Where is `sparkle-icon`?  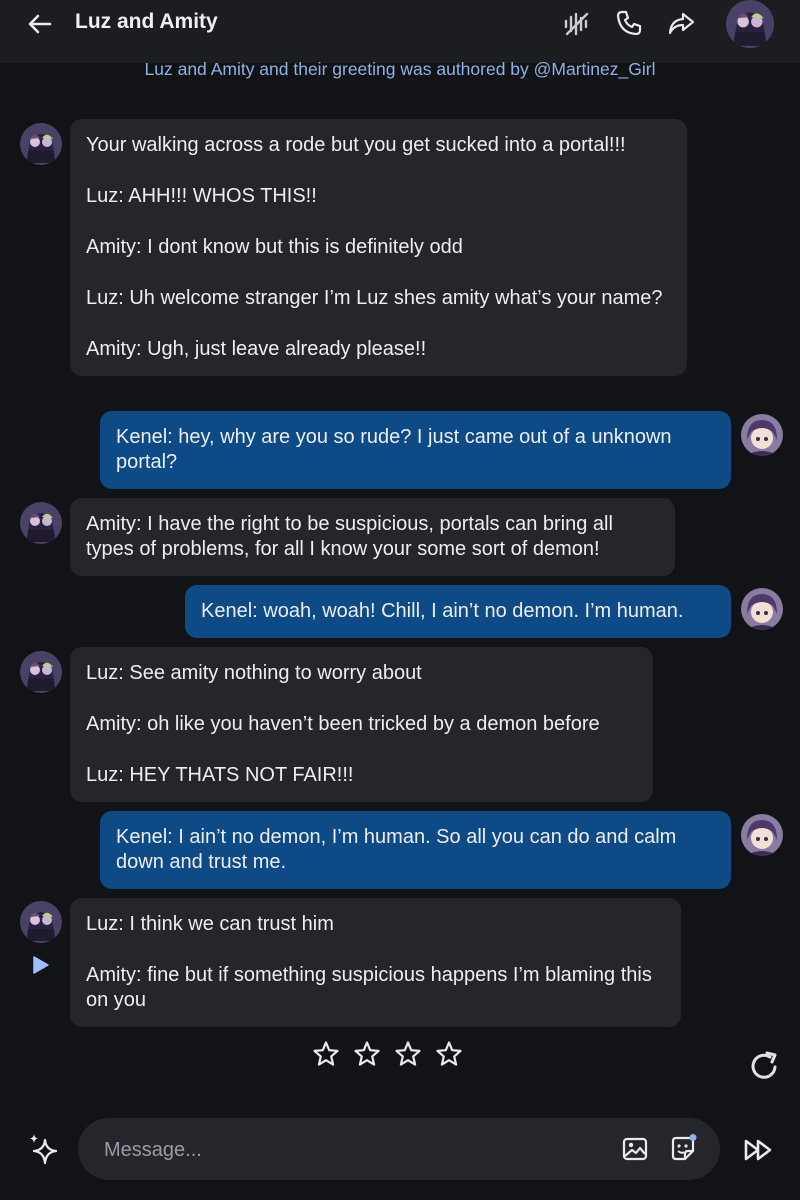
sparkle-icon is located at coordinates (44, 1150).